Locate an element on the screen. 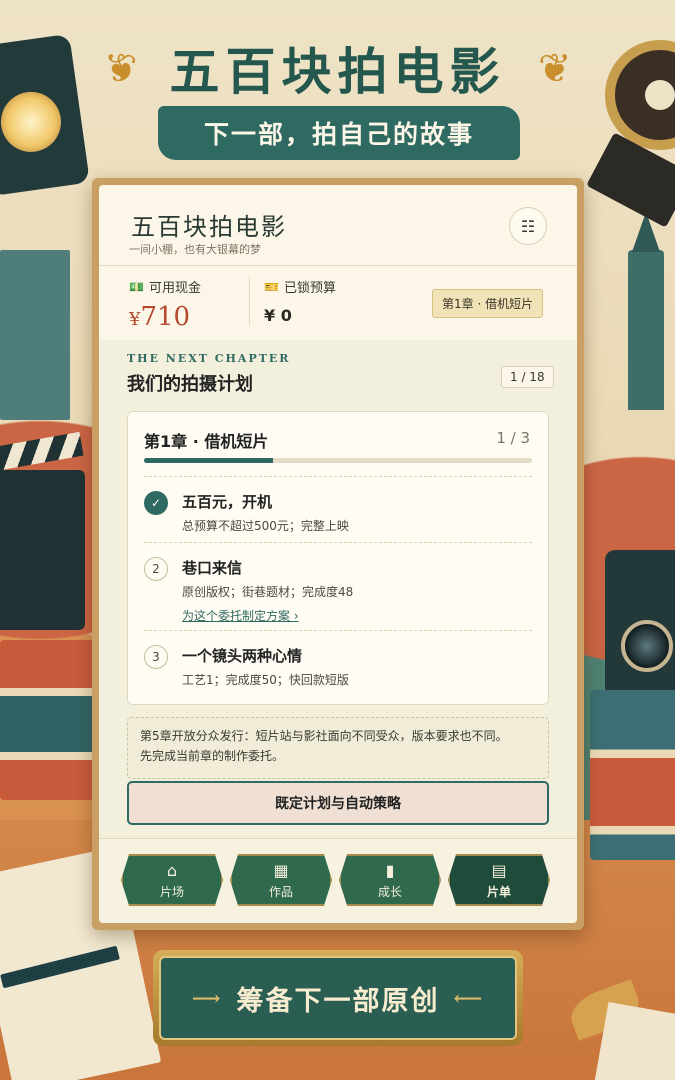 Image resolution: width=675 pixels, height=1080 pixels. growth-chart-icon: ▮ is located at coordinates (390, 870).